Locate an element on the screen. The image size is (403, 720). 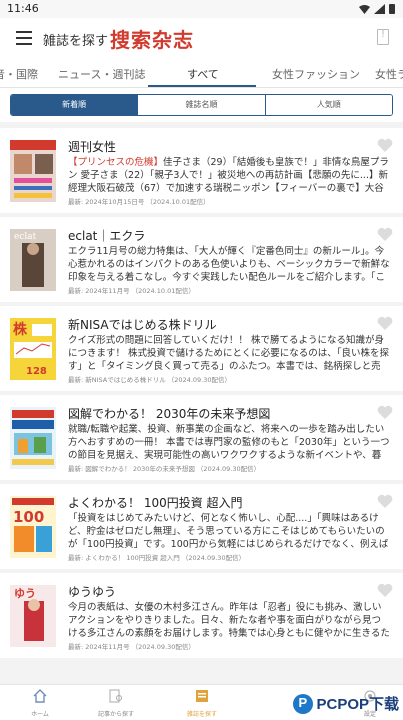
status-time: 11:46 is located at coordinates (23, 8).